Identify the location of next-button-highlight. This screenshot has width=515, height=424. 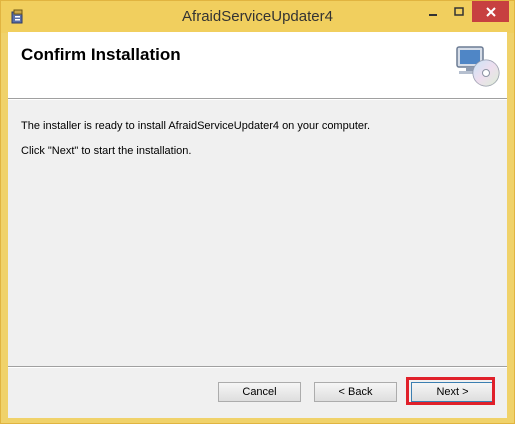
(450, 391).